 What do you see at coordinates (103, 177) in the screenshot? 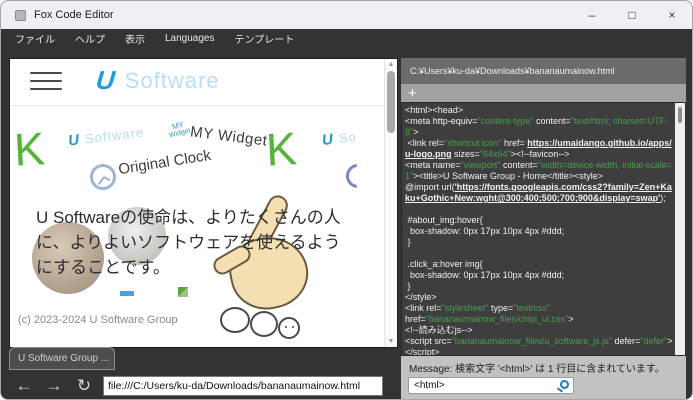
I see `clock-icon` at bounding box center [103, 177].